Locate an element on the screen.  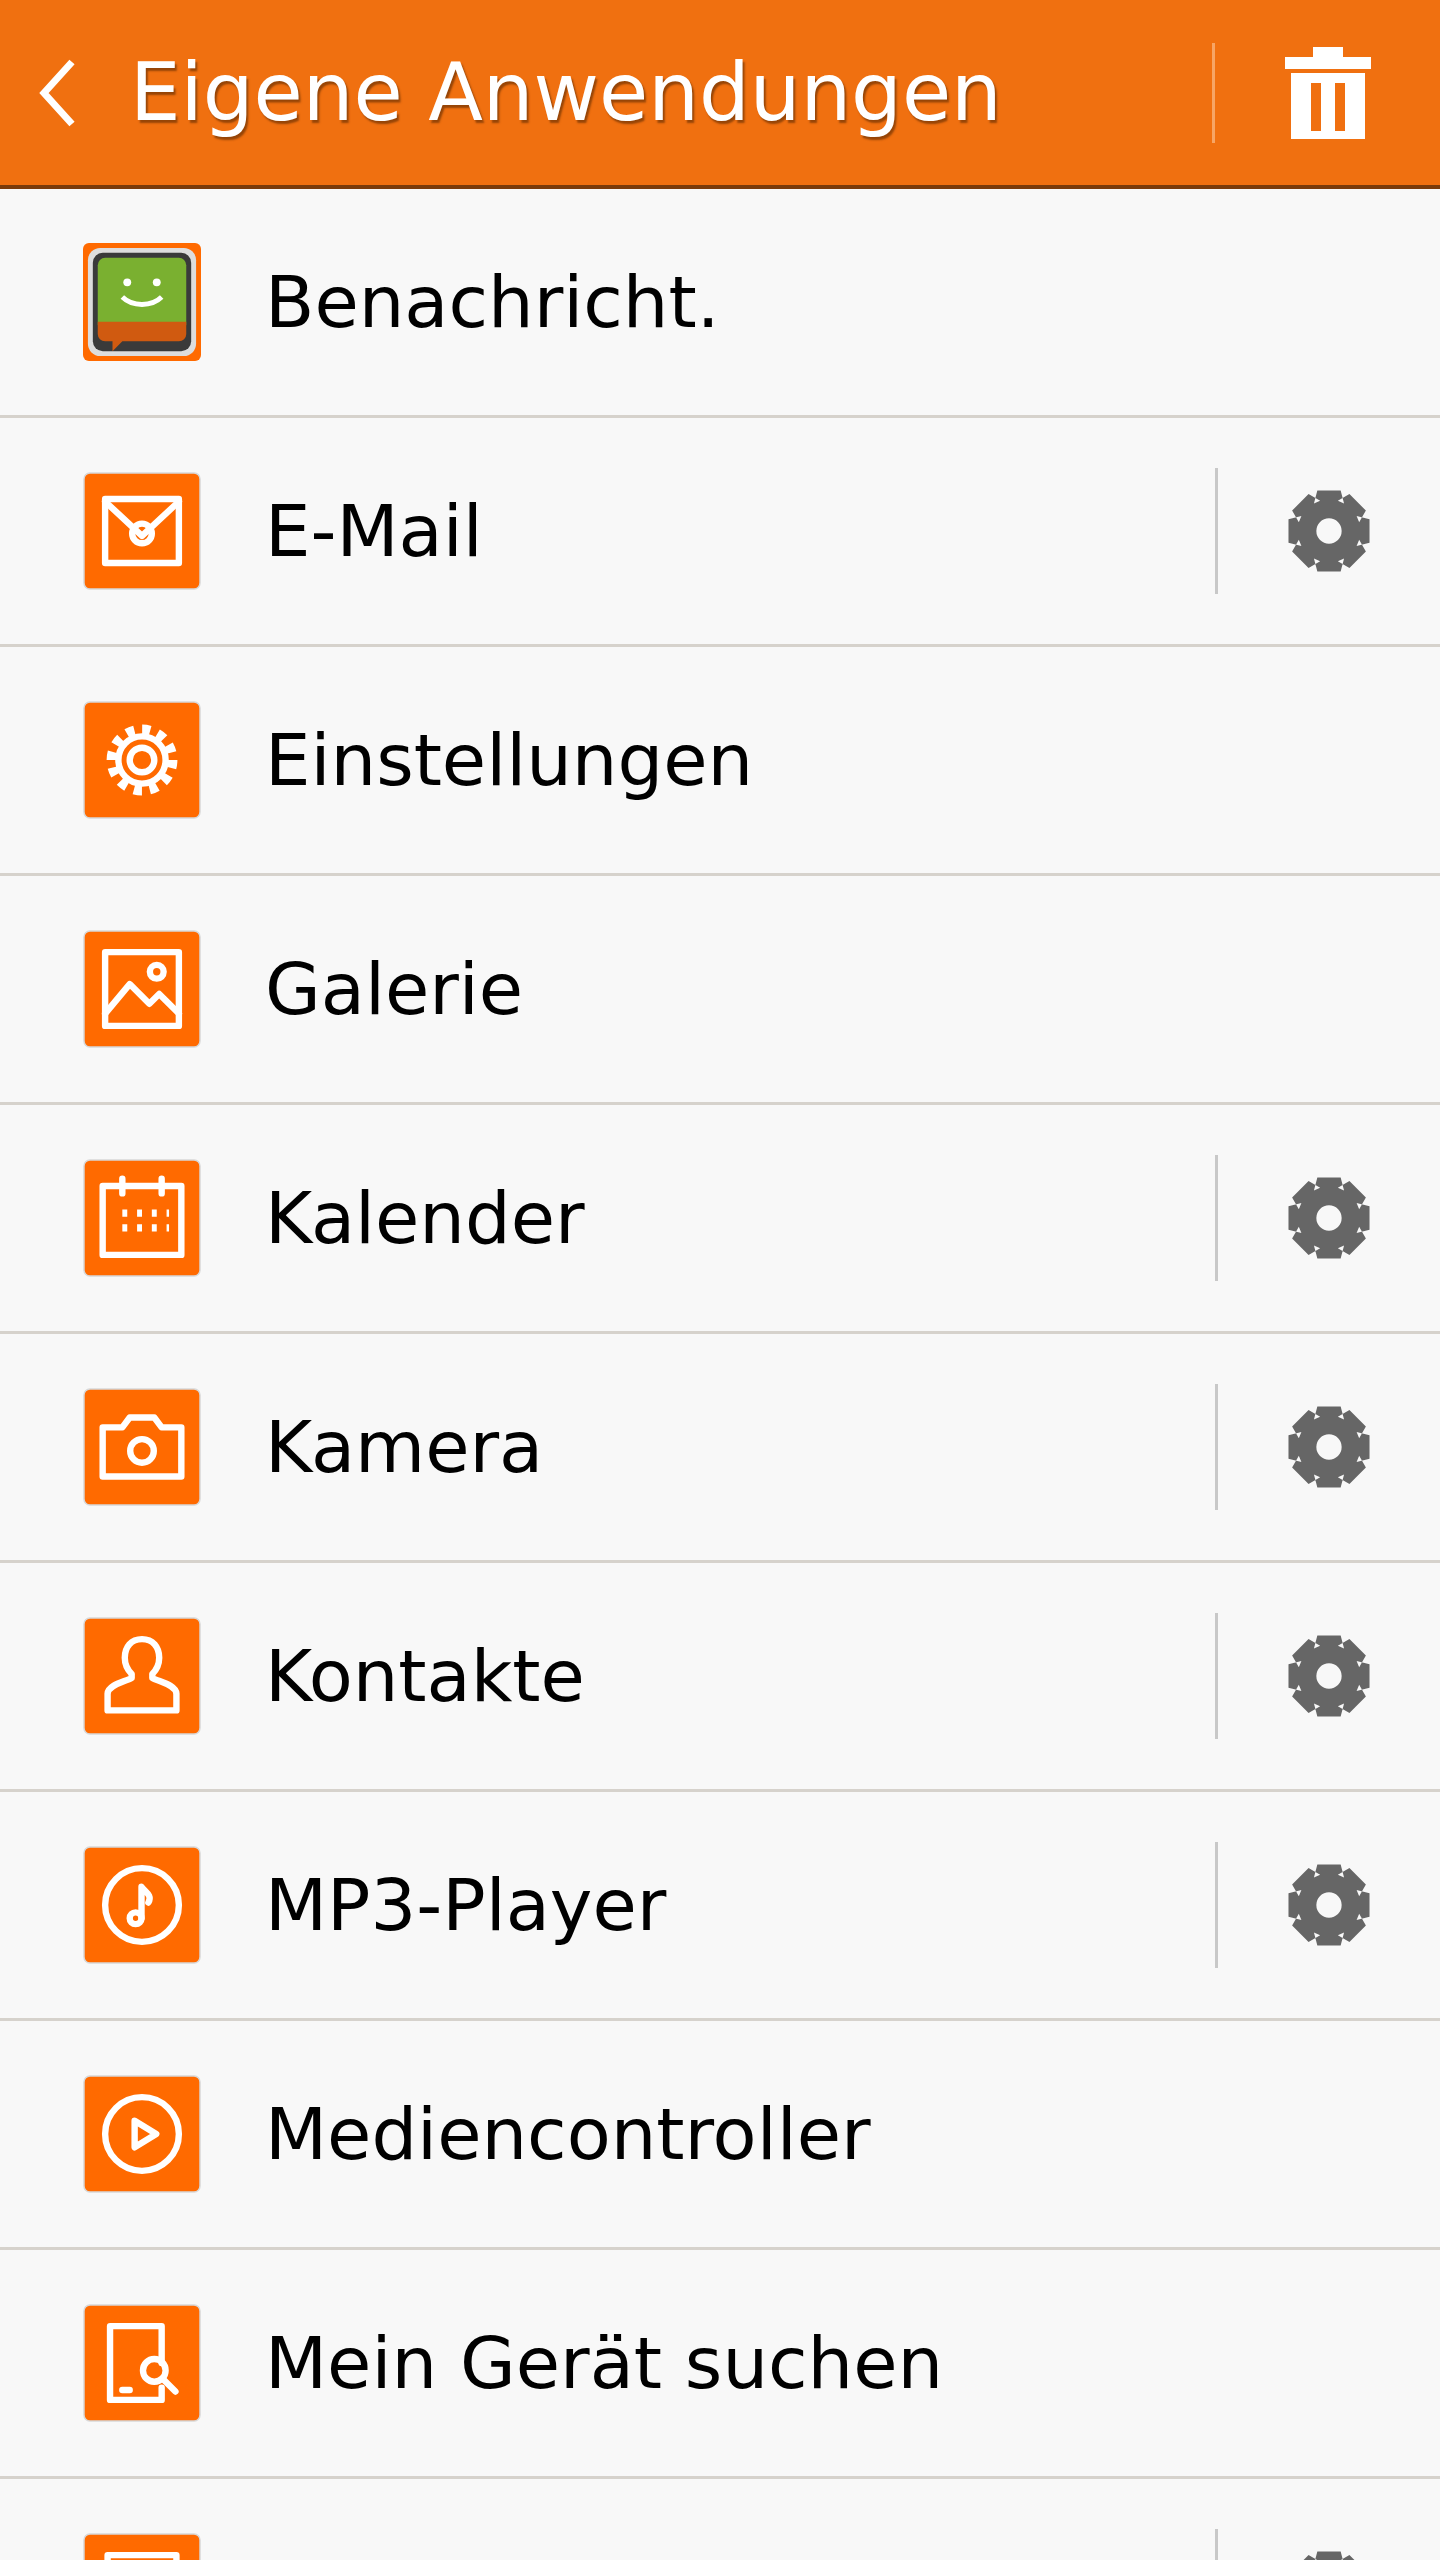
music-note-icon is located at coordinates (142, 1905).